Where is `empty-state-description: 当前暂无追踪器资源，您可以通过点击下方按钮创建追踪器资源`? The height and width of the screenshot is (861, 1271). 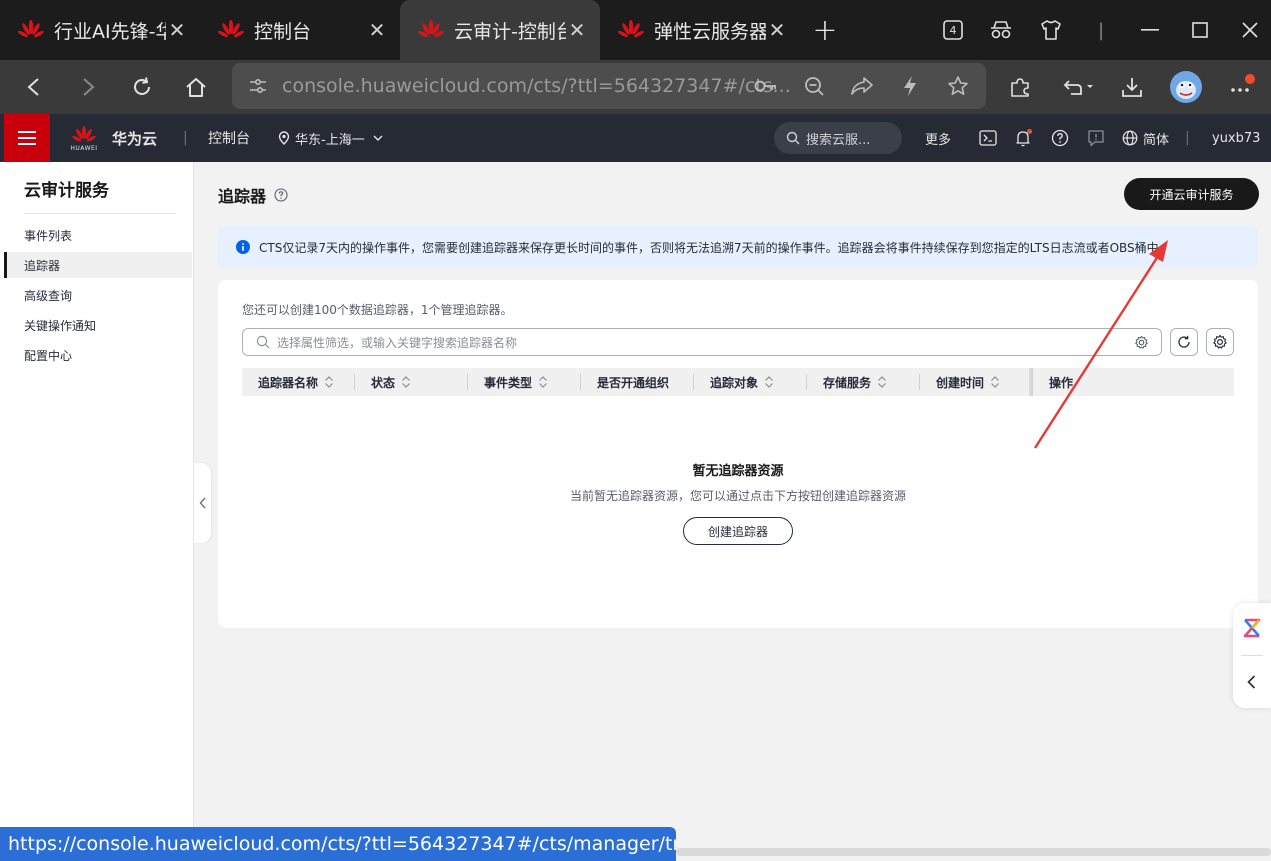
empty-state-description: 当前暂无追踪器资源，您可以通过点击下方按钮创建追踪器资源 is located at coordinates (737, 496).